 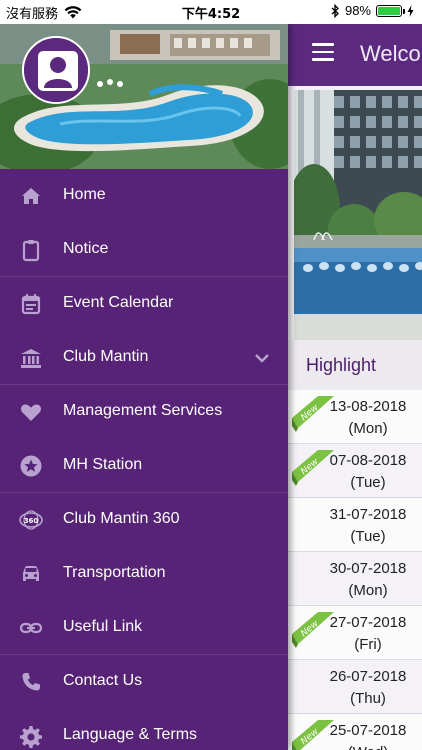 I want to click on menu-item-label: Transportation, so click(x=114, y=572).